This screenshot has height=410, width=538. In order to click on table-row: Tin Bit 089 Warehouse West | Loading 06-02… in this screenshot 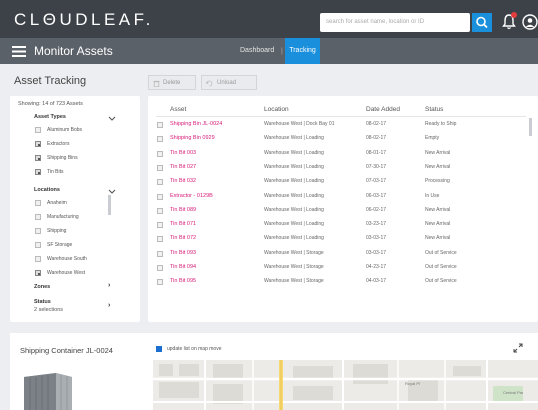, I will do `click(343, 213)`.